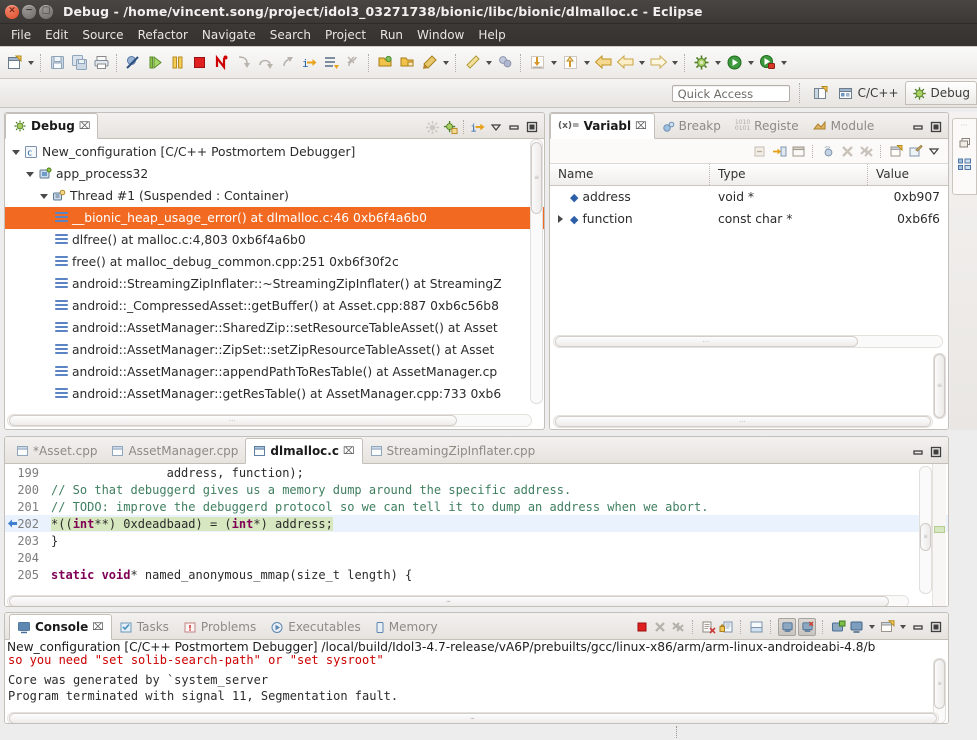  What do you see at coordinates (844, 126) in the screenshot?
I see `tab-modules: Module` at bounding box center [844, 126].